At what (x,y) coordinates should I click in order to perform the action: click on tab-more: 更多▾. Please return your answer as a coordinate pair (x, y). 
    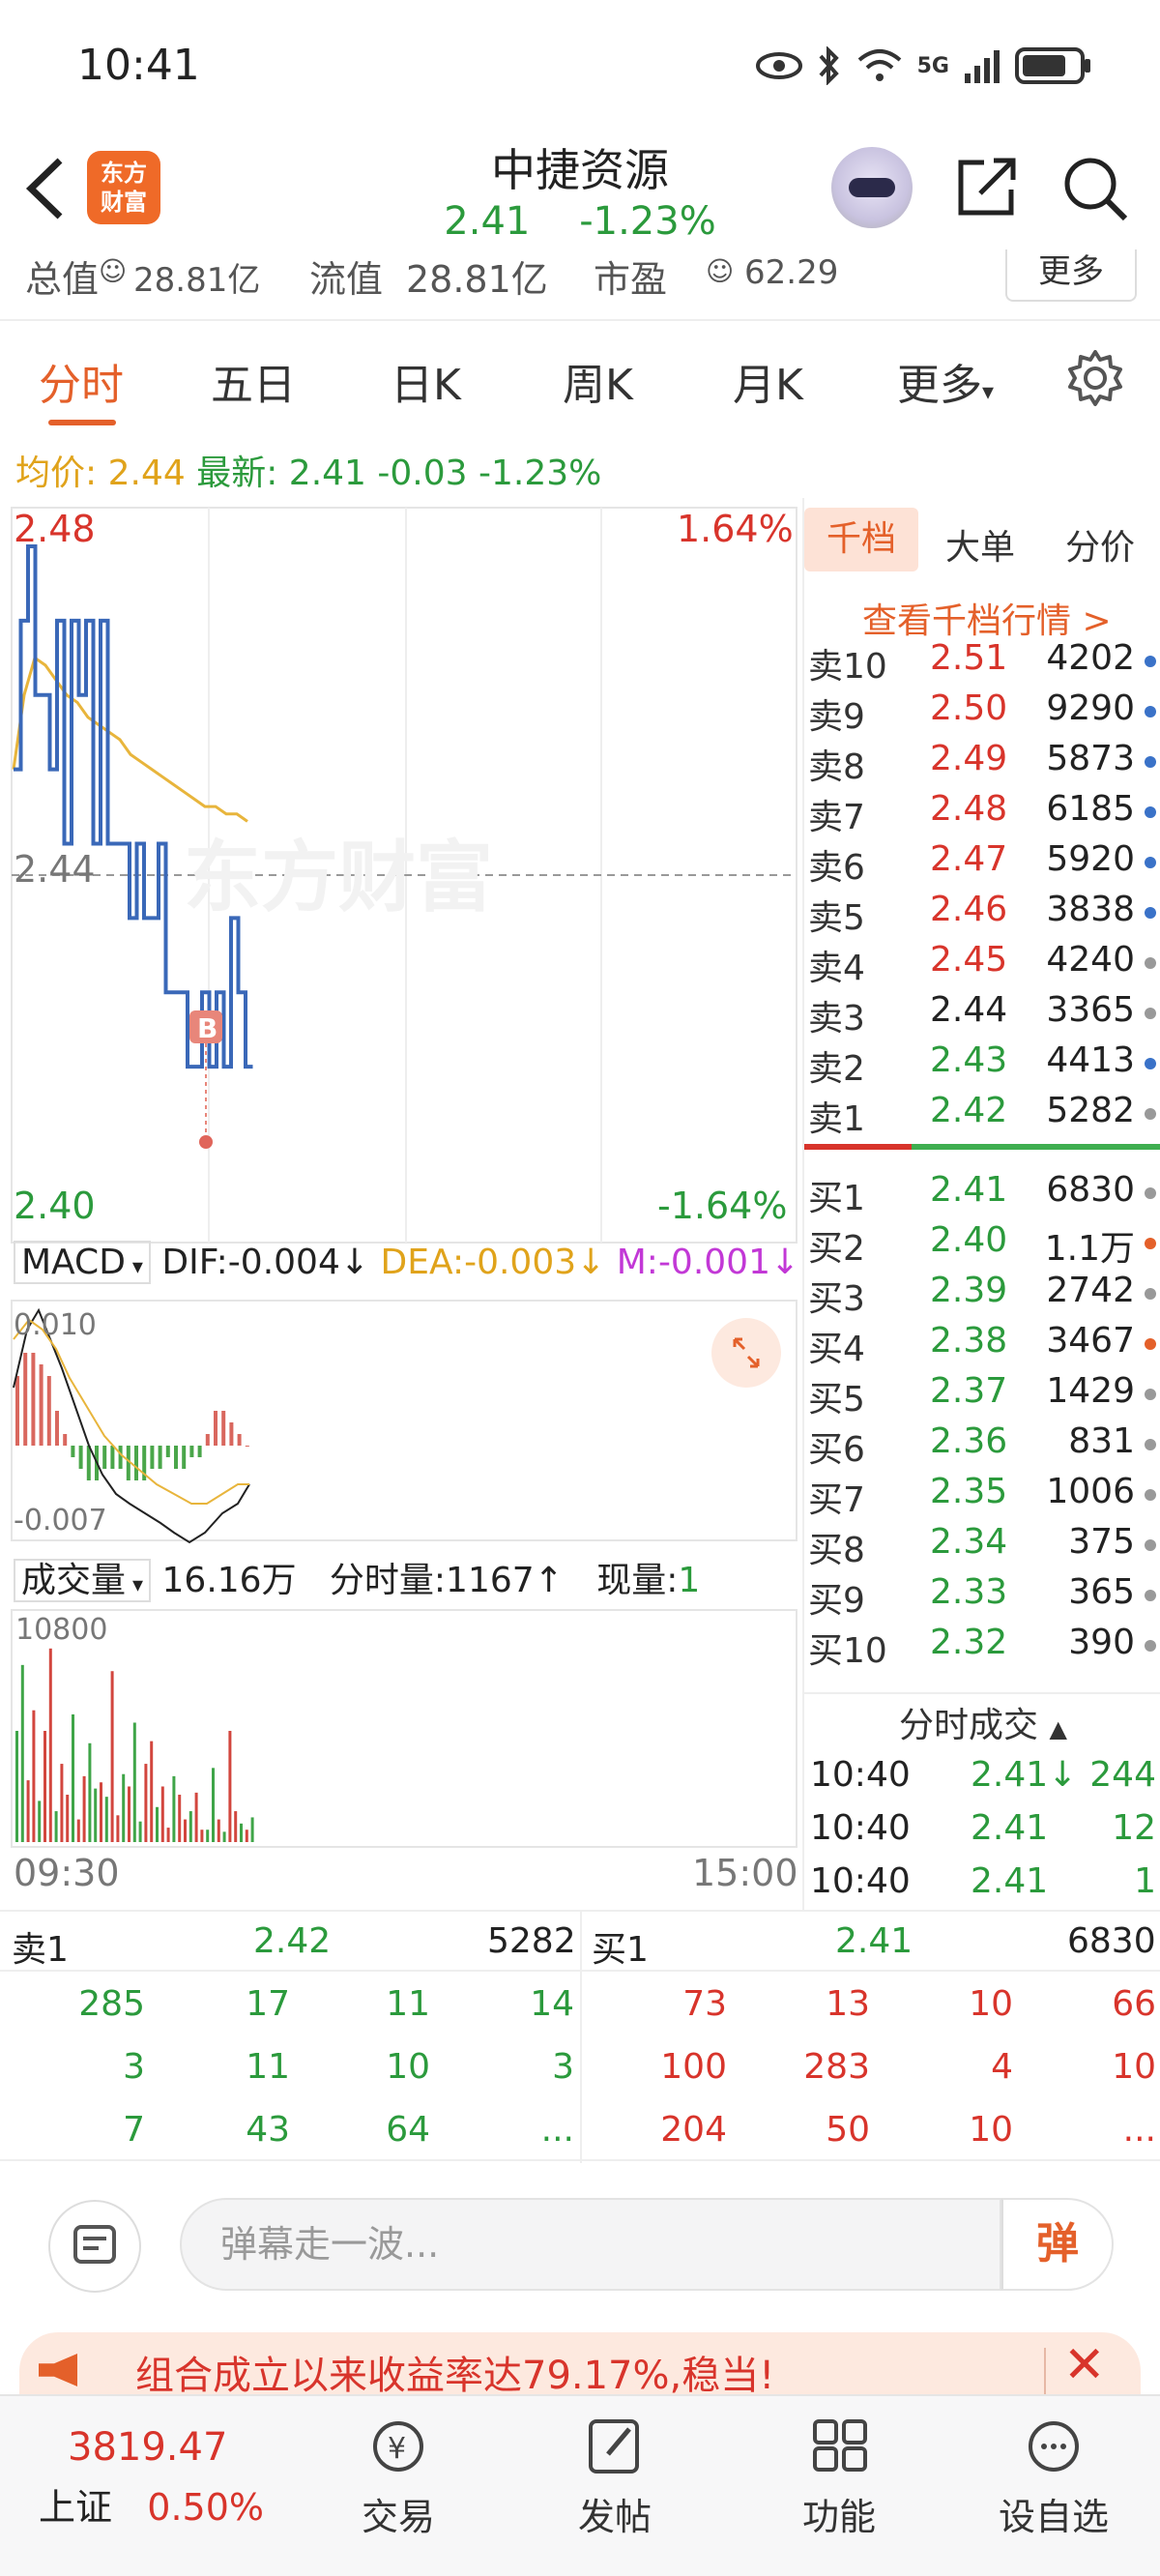
    Looking at the image, I should click on (945, 381).